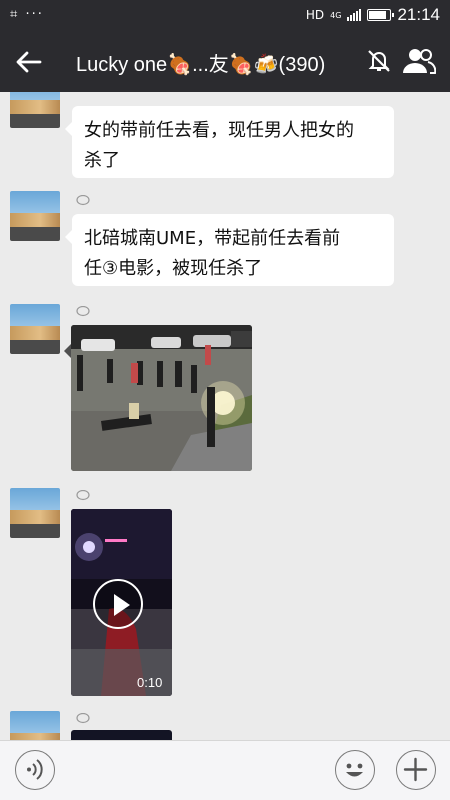 The width and height of the screenshot is (450, 800). I want to click on emoji-button, so click(355, 770).